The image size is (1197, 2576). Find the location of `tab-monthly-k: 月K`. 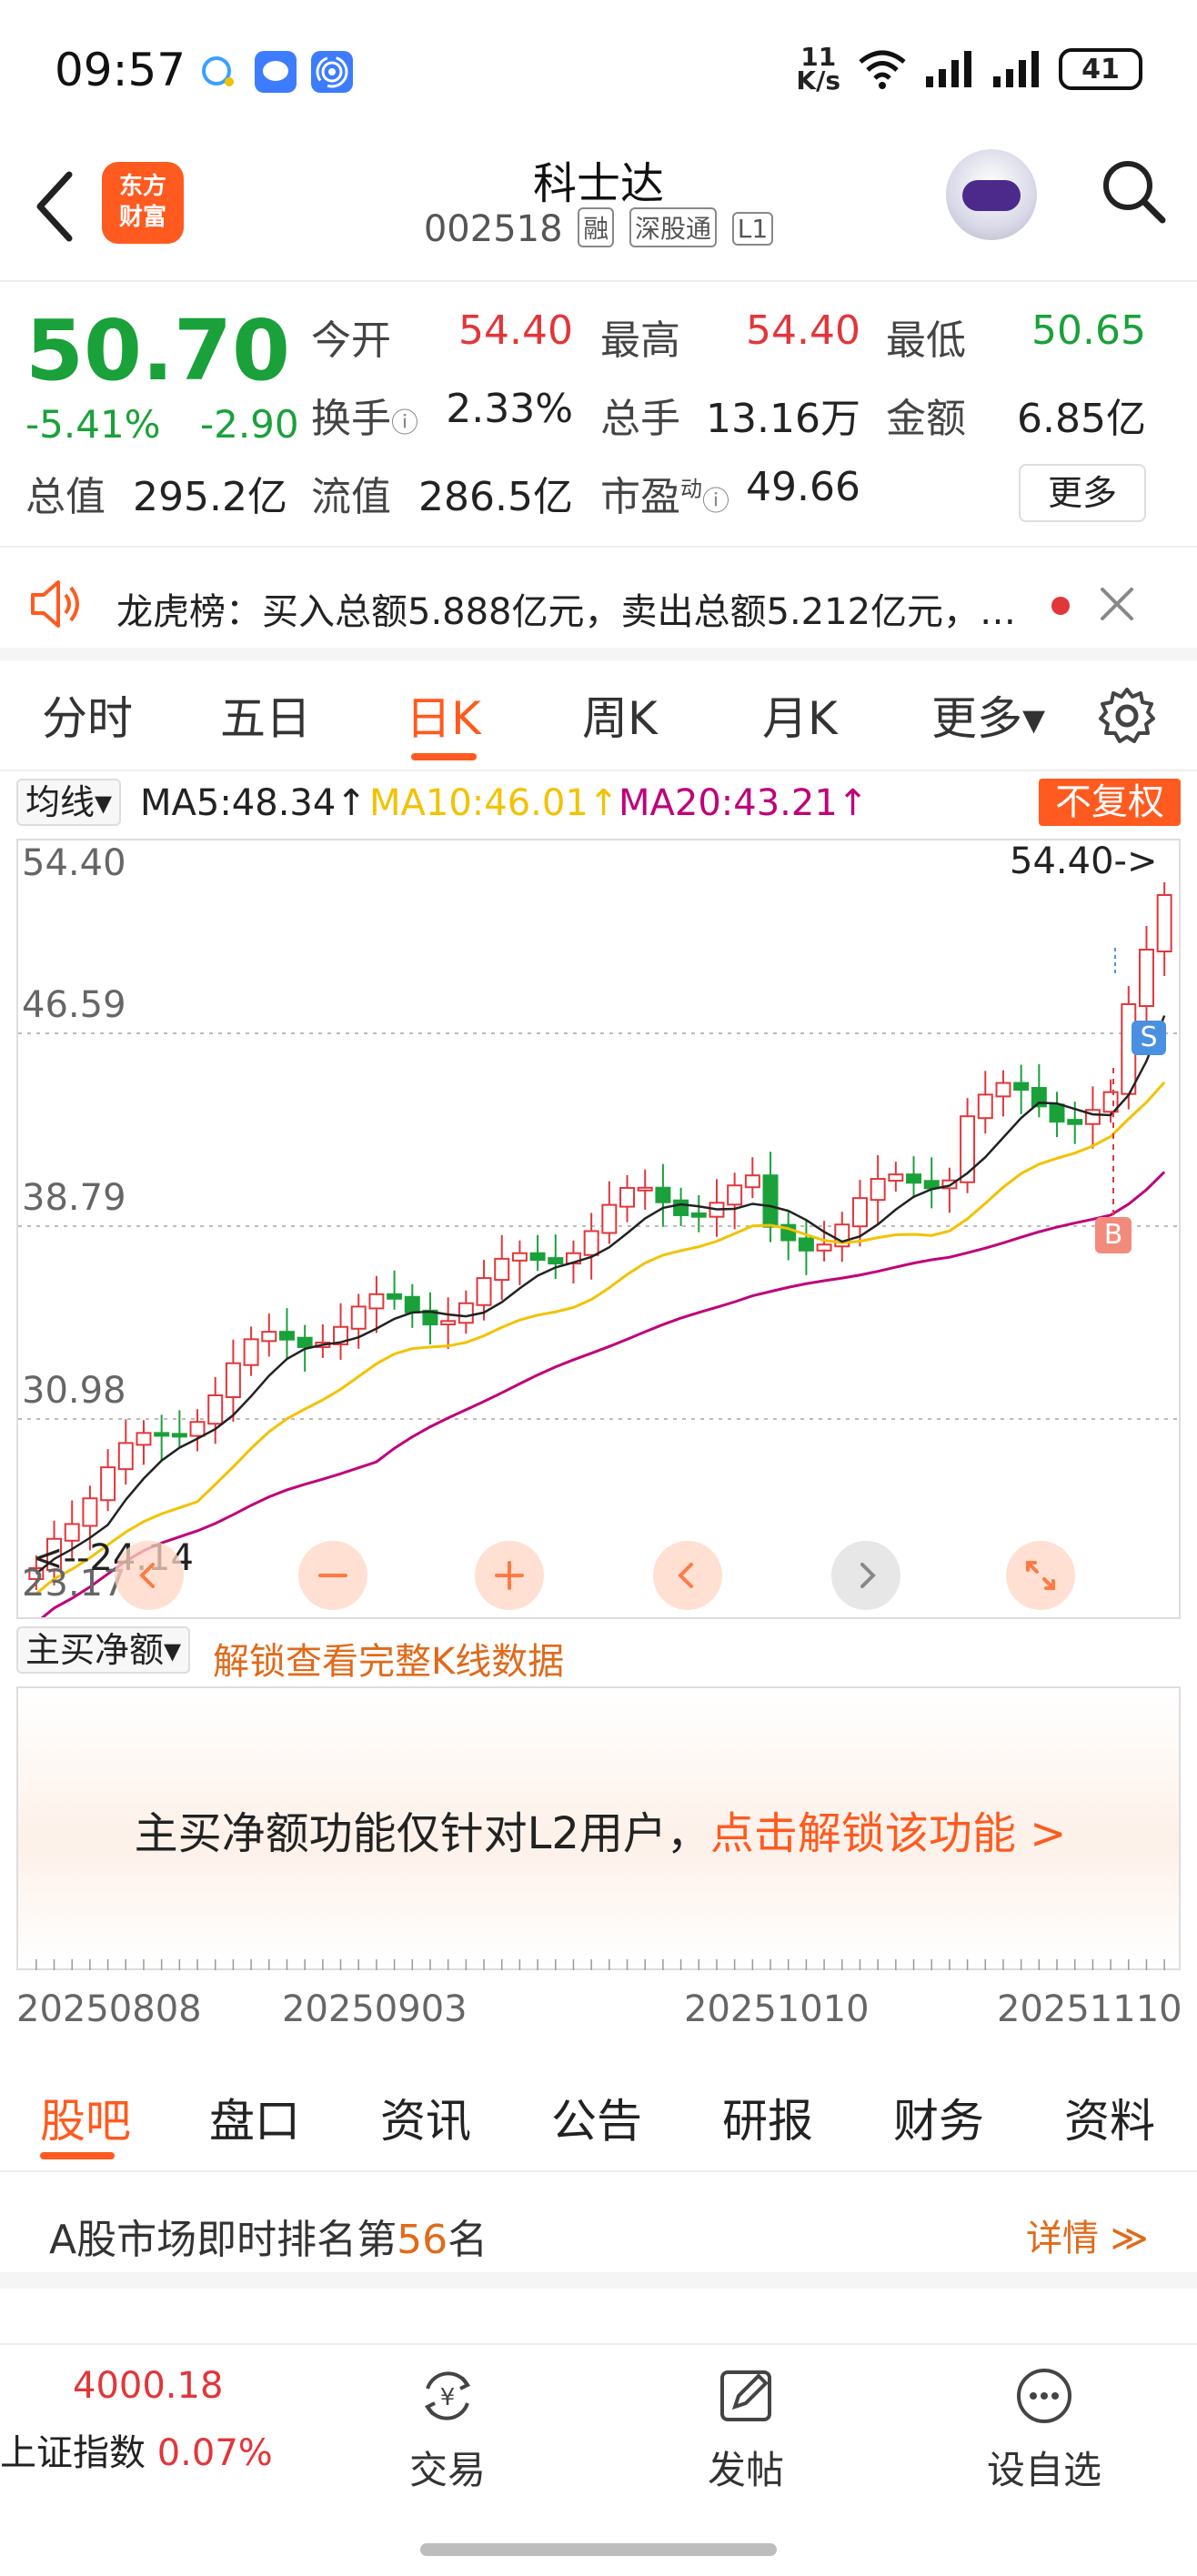

tab-monthly-k: 月K is located at coordinates (800, 715).